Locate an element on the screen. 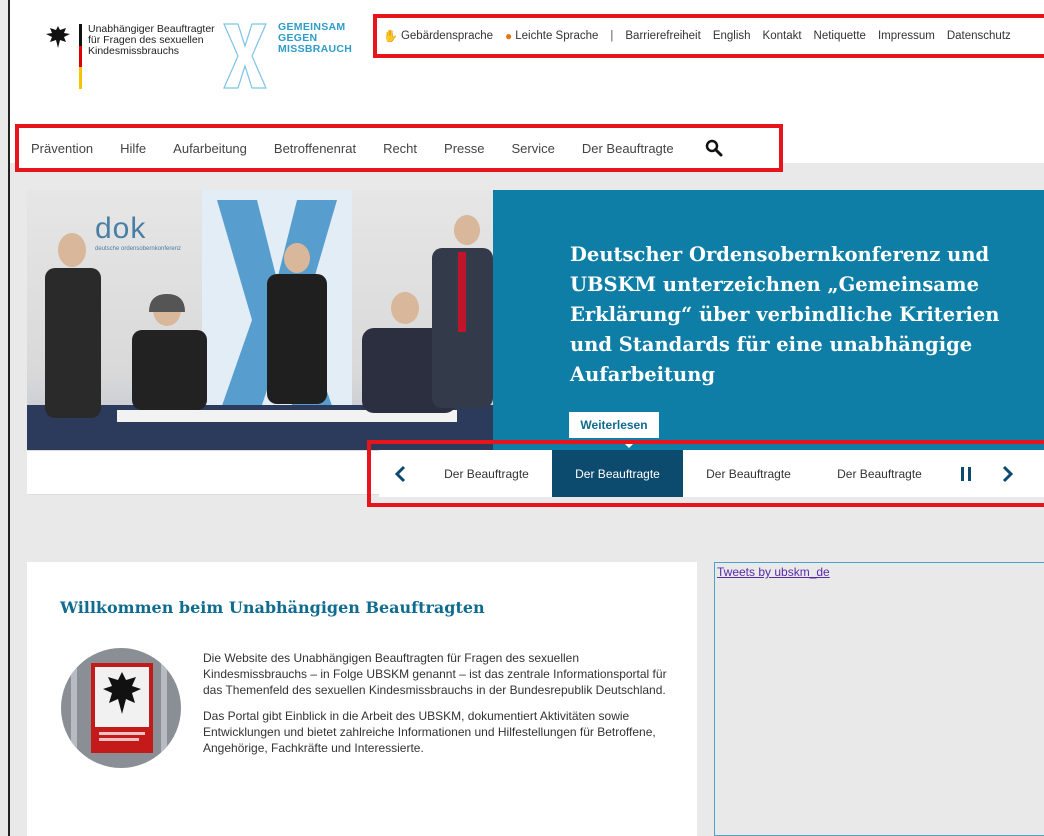 Image resolution: width=1044 pixels, height=836 pixels. campaign-text: GEMEINSAM GEGEN MISSBRAUCH is located at coordinates (315, 38).